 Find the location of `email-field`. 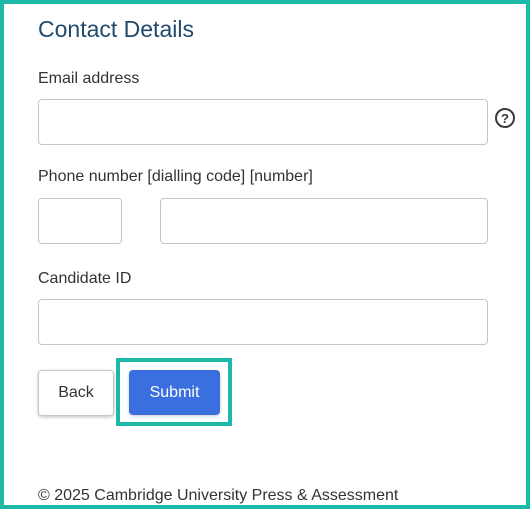

email-field is located at coordinates (263, 122).